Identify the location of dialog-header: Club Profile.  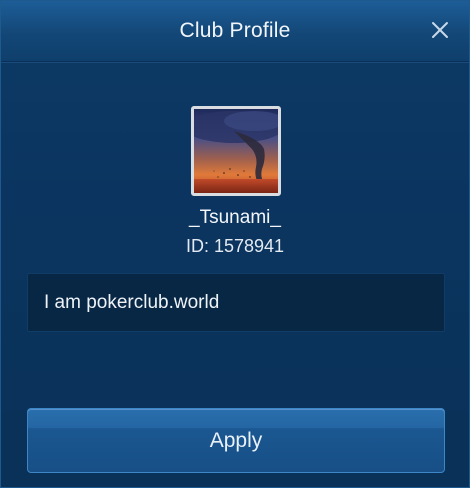
(235, 31).